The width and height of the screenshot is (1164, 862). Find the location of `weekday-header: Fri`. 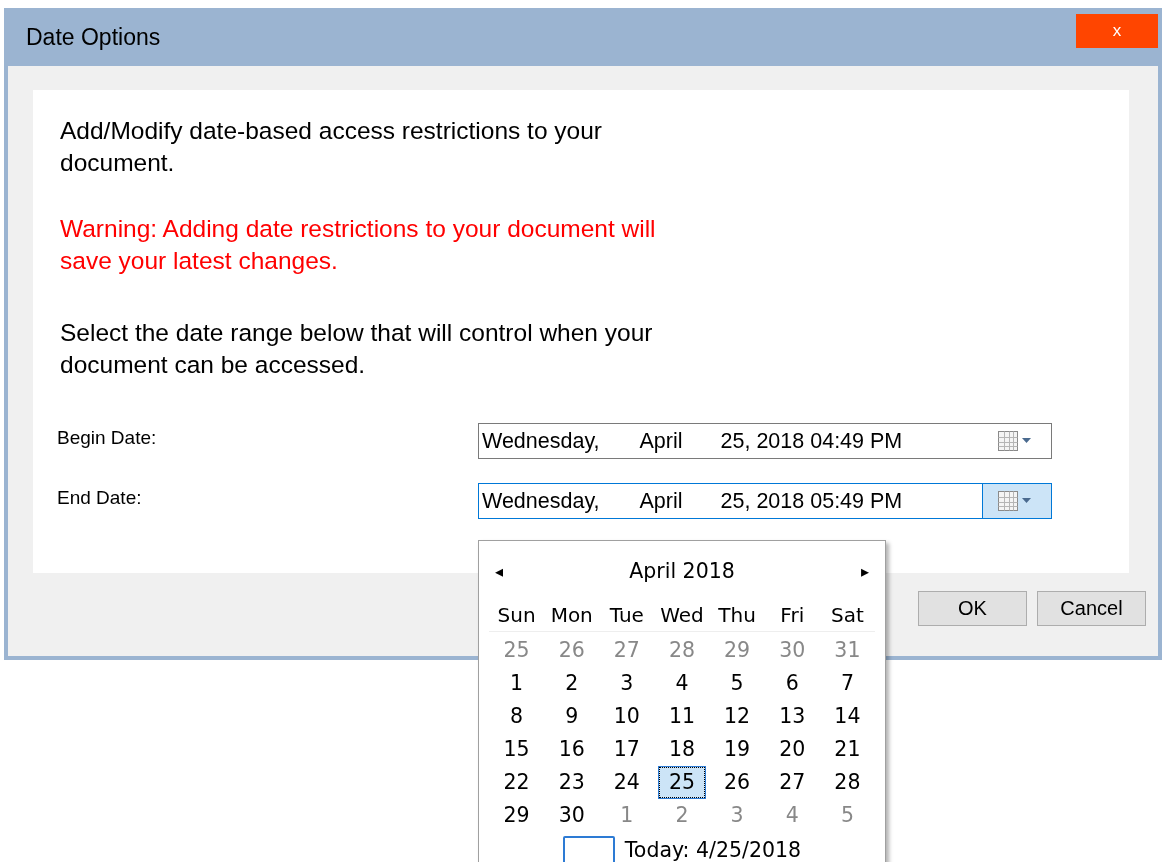

weekday-header: Fri is located at coordinates (792, 616).